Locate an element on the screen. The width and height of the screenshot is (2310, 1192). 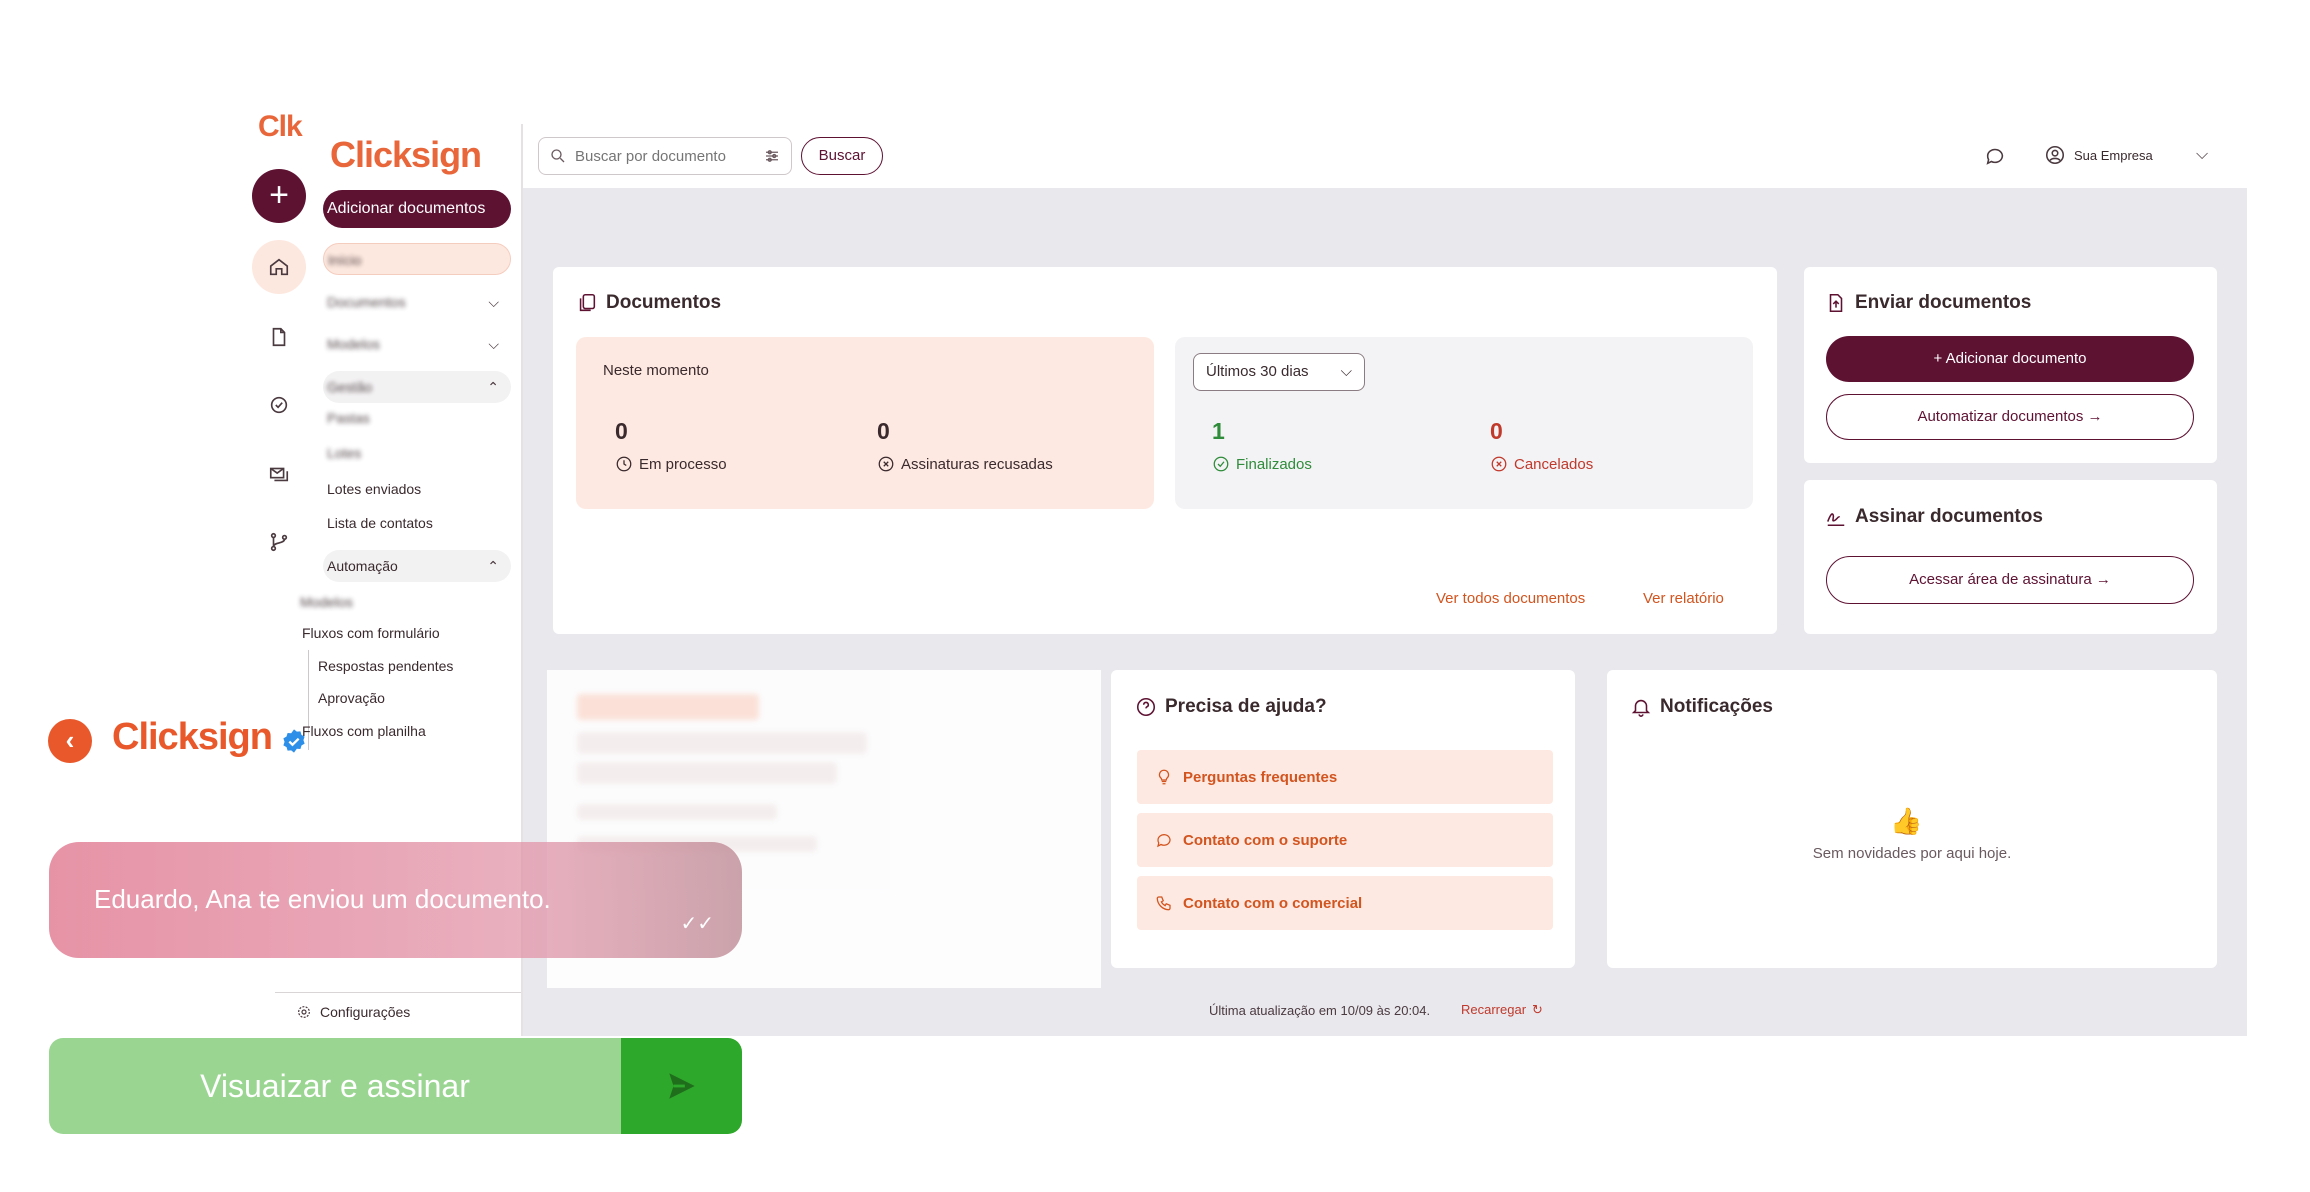
check-circle-icon is located at coordinates (1221, 464).